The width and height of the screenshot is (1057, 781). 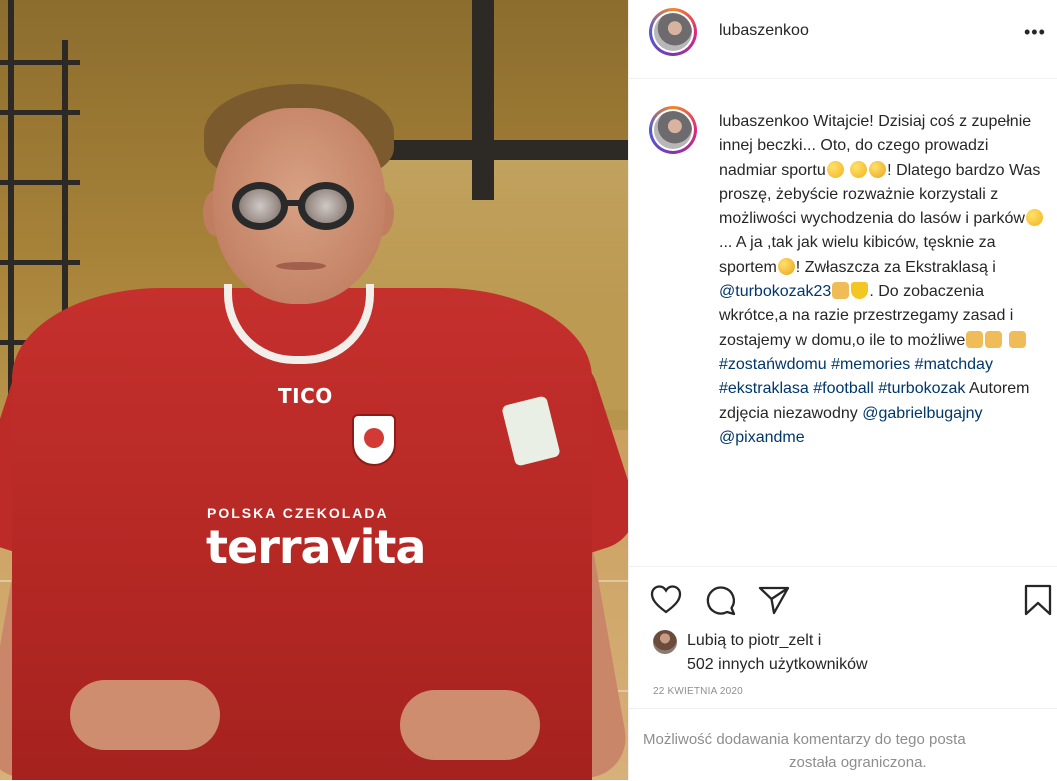 What do you see at coordinates (764, 31) in the screenshot?
I see `username-link: lubaszenkoo` at bounding box center [764, 31].